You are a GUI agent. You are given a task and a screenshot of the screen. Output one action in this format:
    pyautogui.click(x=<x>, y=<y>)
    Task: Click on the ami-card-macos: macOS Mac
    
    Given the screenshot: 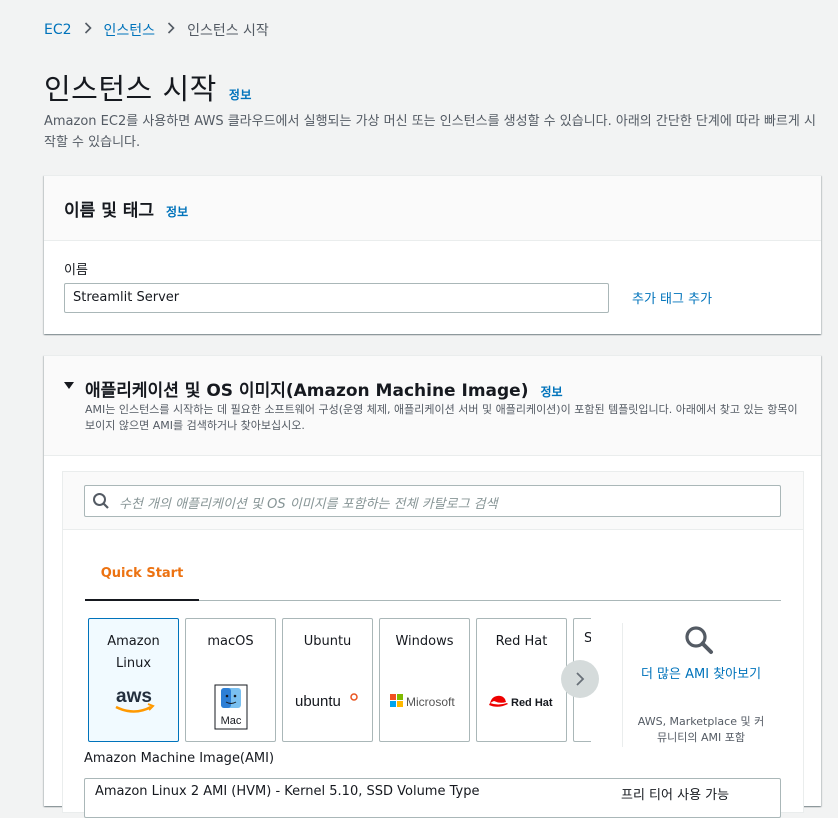 What is the action you would take?
    pyautogui.click(x=230, y=680)
    